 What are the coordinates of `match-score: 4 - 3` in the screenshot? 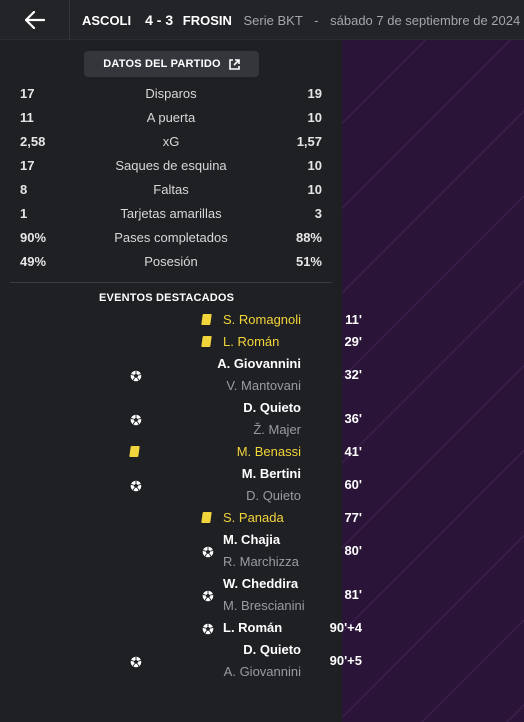 It's located at (159, 20).